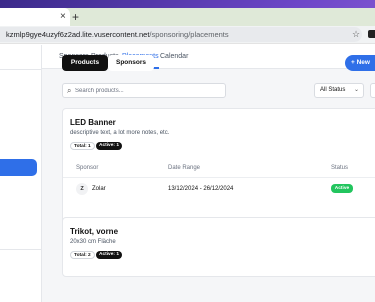 The height and width of the screenshot is (302, 375). What do you see at coordinates (18, 167) in the screenshot?
I see `sidebar-item-active` at bounding box center [18, 167].